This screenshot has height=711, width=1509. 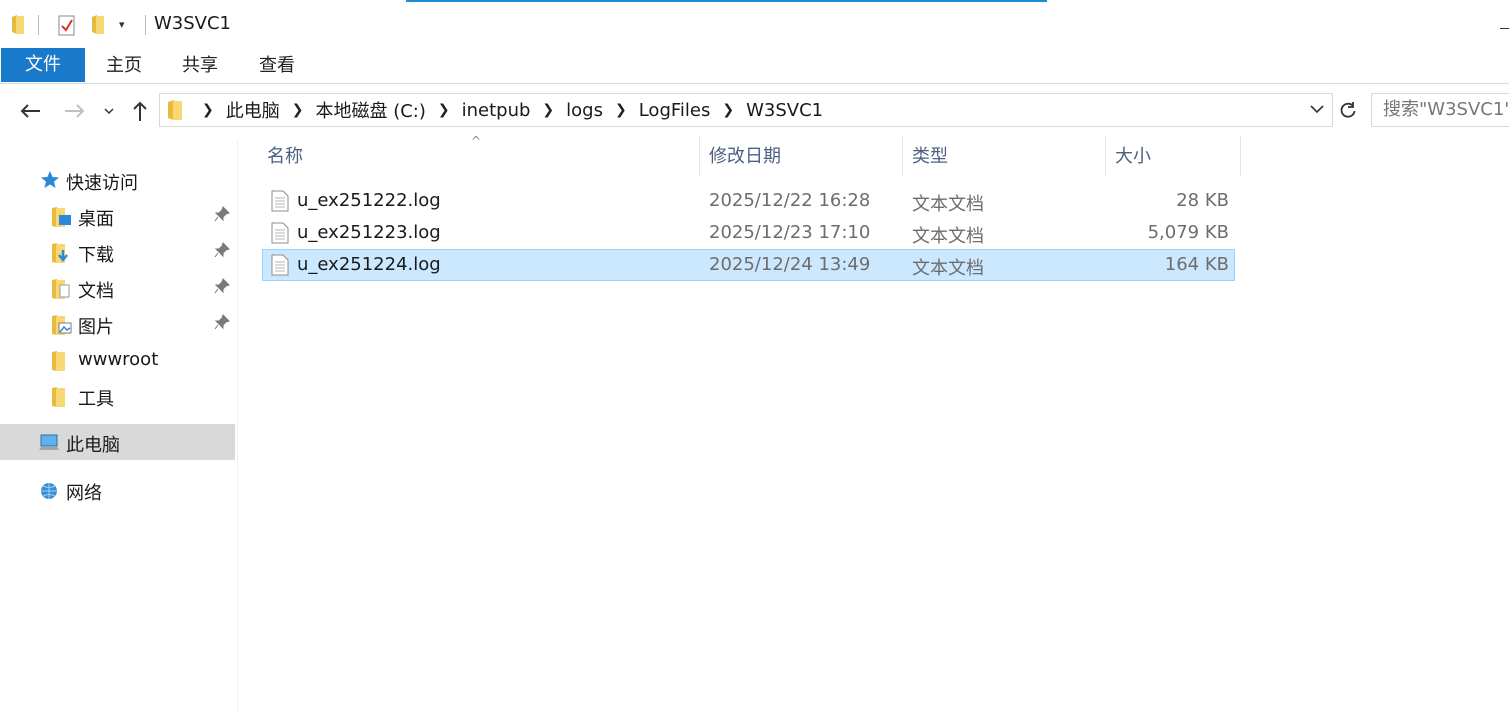 What do you see at coordinates (49, 442) in the screenshot?
I see `computer-icon` at bounding box center [49, 442].